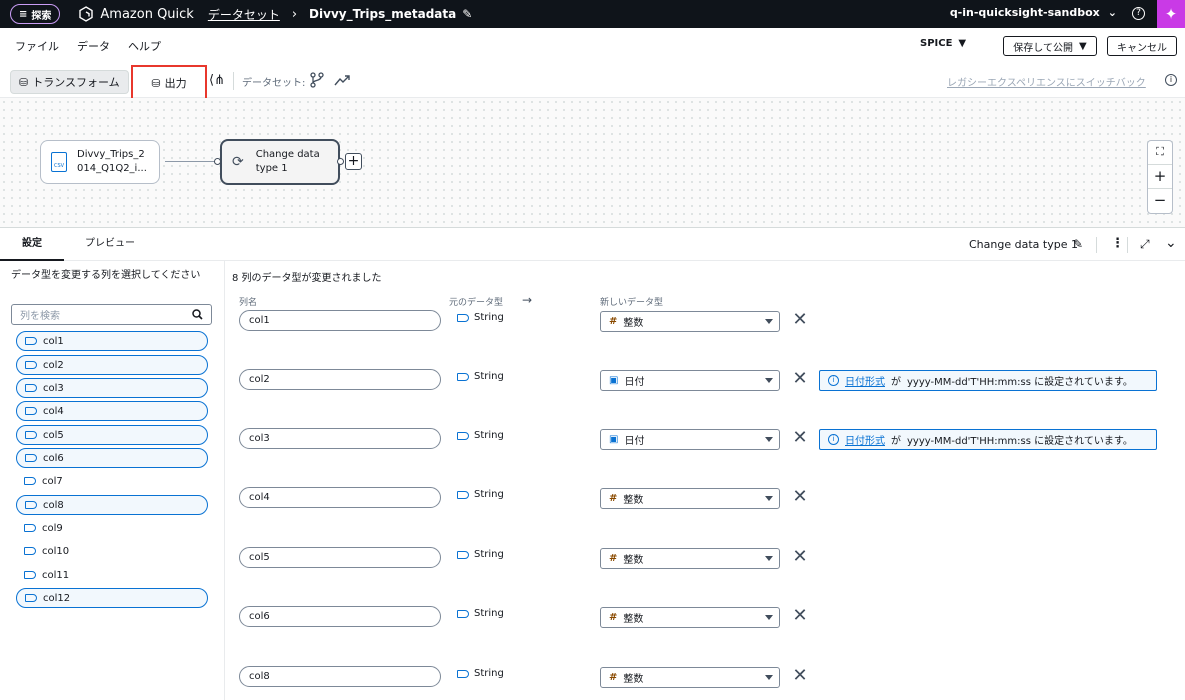  I want to click on tab-preview: プレビュー, so click(110, 245).